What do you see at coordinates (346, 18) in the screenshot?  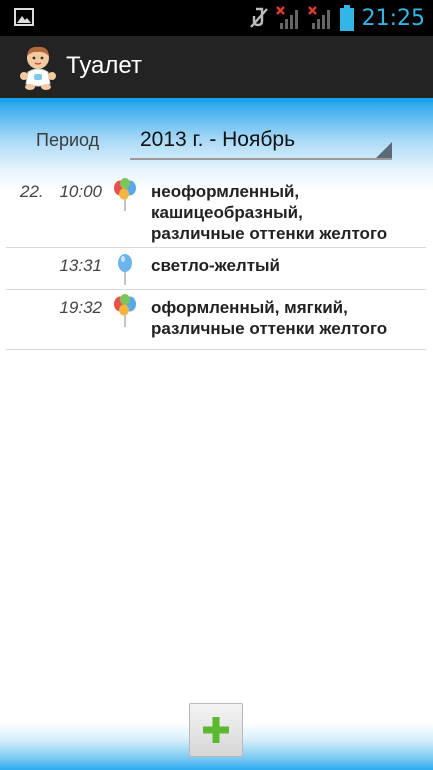 I see `battery-icon` at bounding box center [346, 18].